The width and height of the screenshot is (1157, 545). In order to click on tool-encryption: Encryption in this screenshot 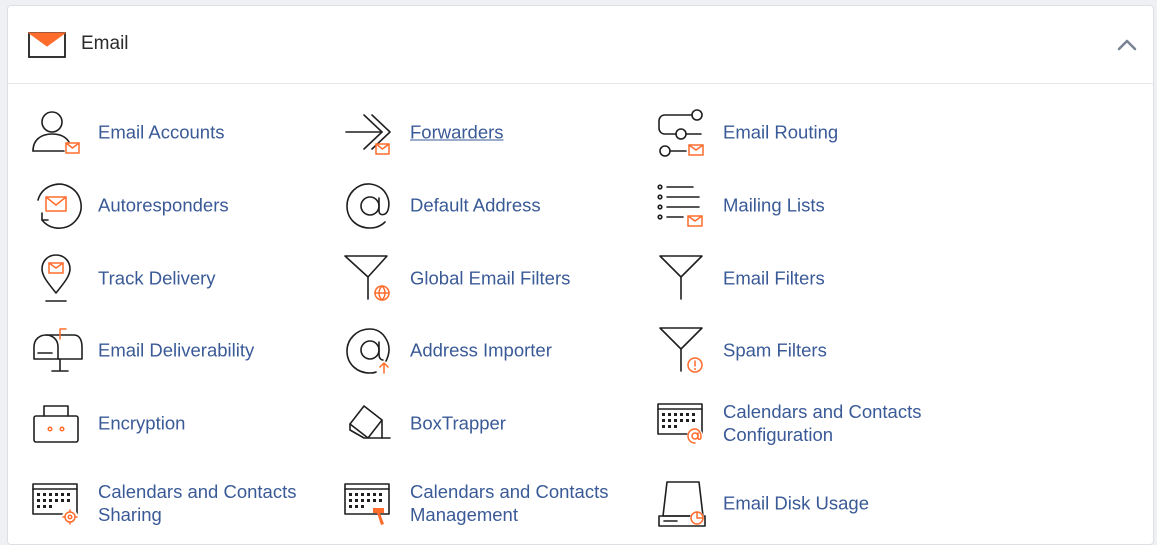, I will do `click(180, 423)`.